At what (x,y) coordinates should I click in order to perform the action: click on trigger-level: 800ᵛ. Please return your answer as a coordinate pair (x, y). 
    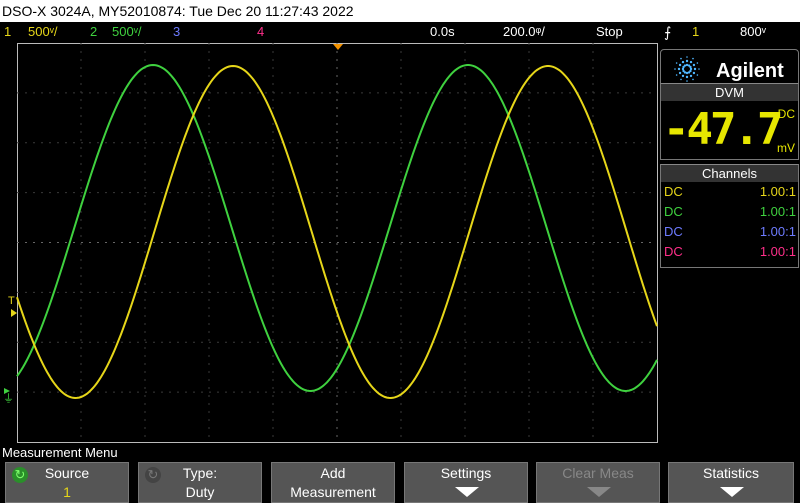
    Looking at the image, I should click on (753, 31).